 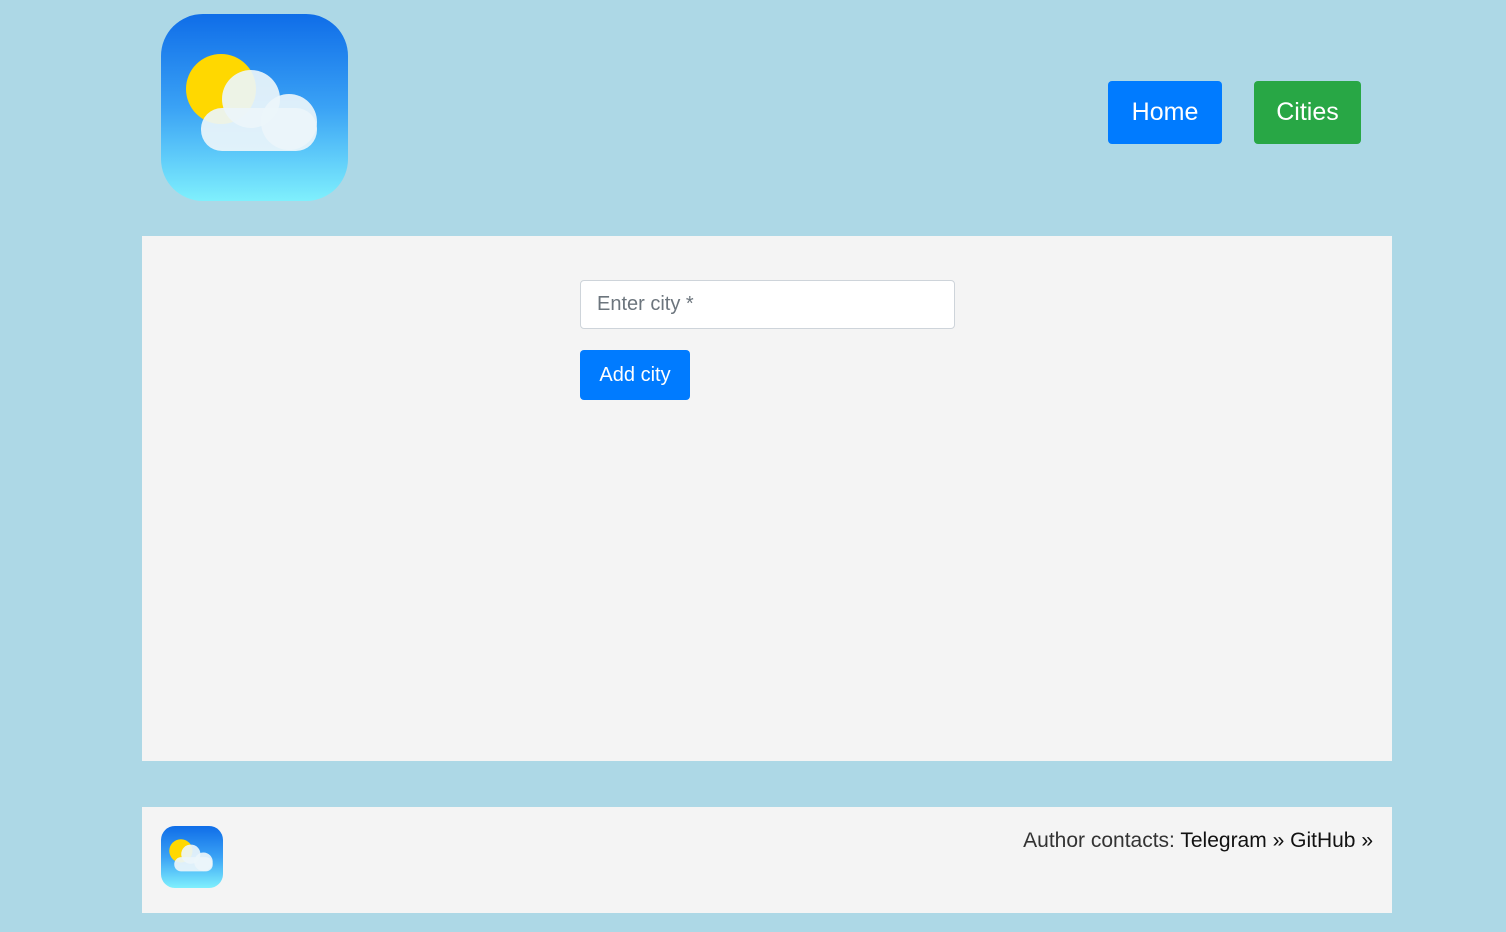 I want to click on github-link: GitHub », so click(x=1331, y=840).